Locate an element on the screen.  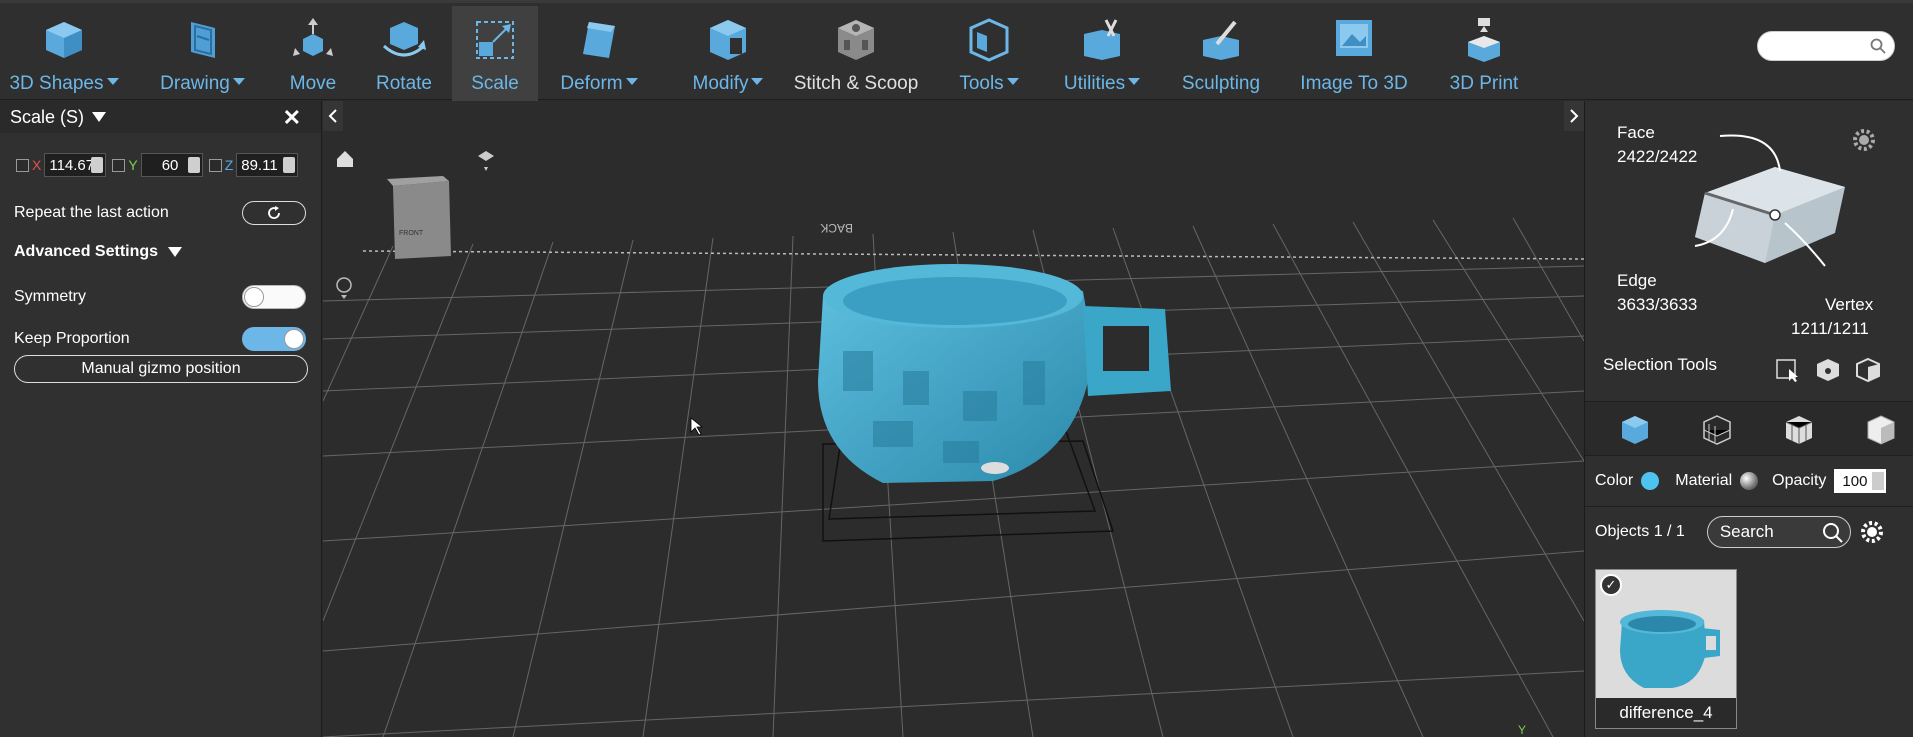
cup-thumbnail-image is located at coordinates (1670, 649).